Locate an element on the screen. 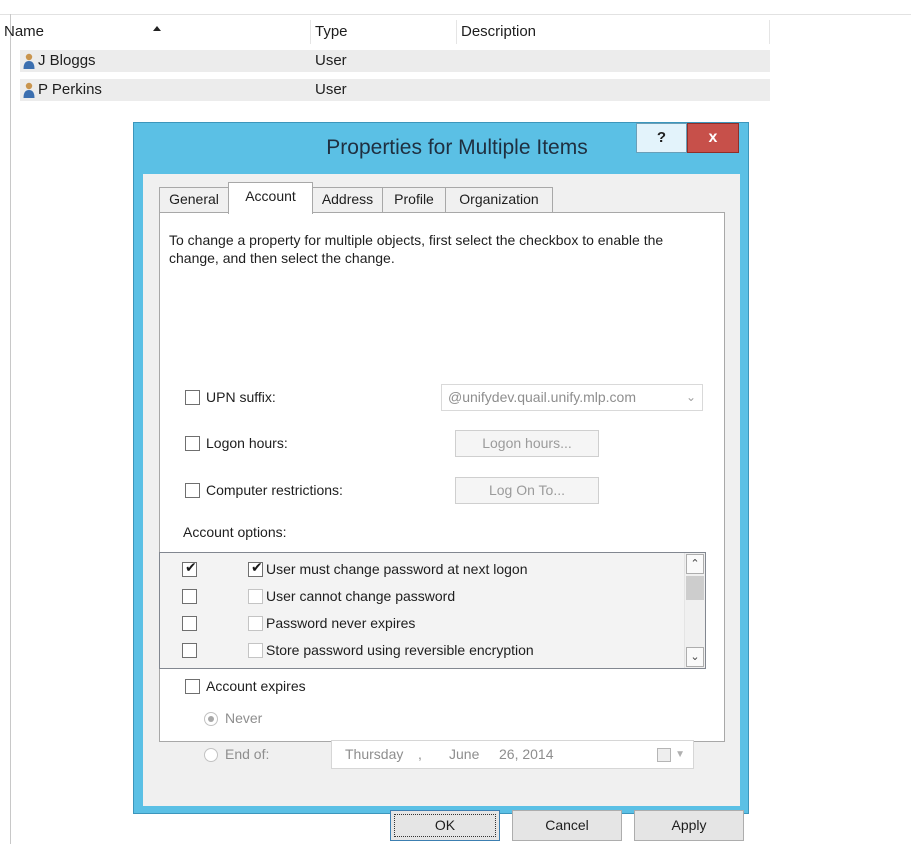 Image resolution: width=911 pixels, height=844 pixels. end-of-radio is located at coordinates (211, 755).